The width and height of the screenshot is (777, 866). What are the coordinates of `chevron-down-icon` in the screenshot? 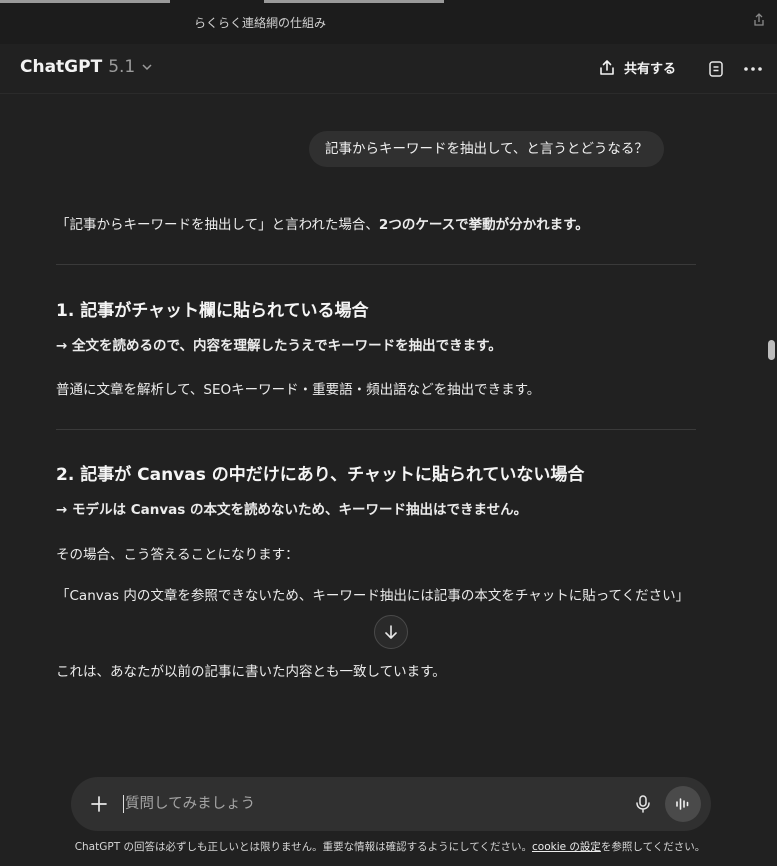 It's located at (147, 67).